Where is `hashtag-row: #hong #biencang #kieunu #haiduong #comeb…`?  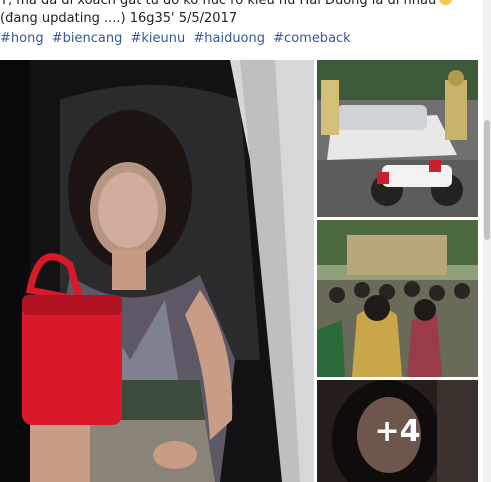 hashtag-row: #hong #biencang #kieunu #haiduong #comeb… is located at coordinates (177, 38).